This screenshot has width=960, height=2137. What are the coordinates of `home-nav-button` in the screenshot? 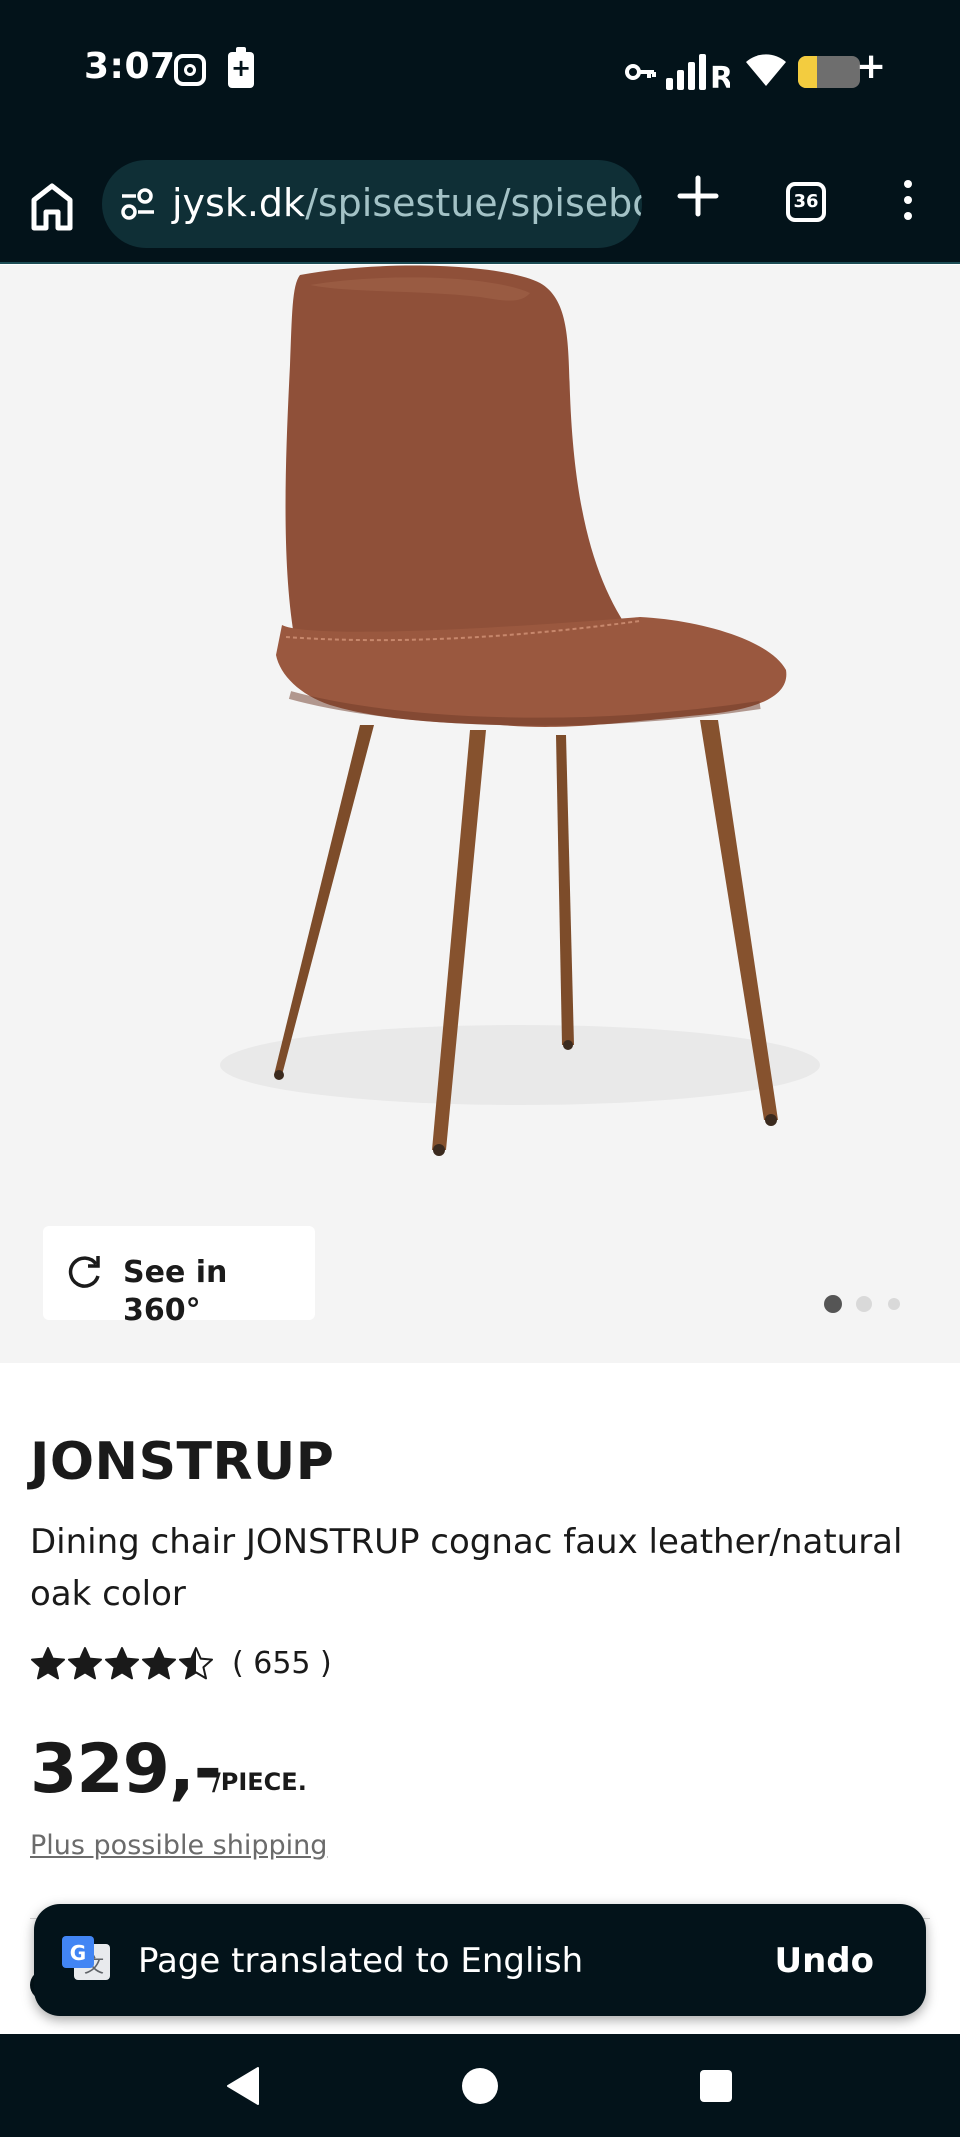 It's located at (480, 2086).